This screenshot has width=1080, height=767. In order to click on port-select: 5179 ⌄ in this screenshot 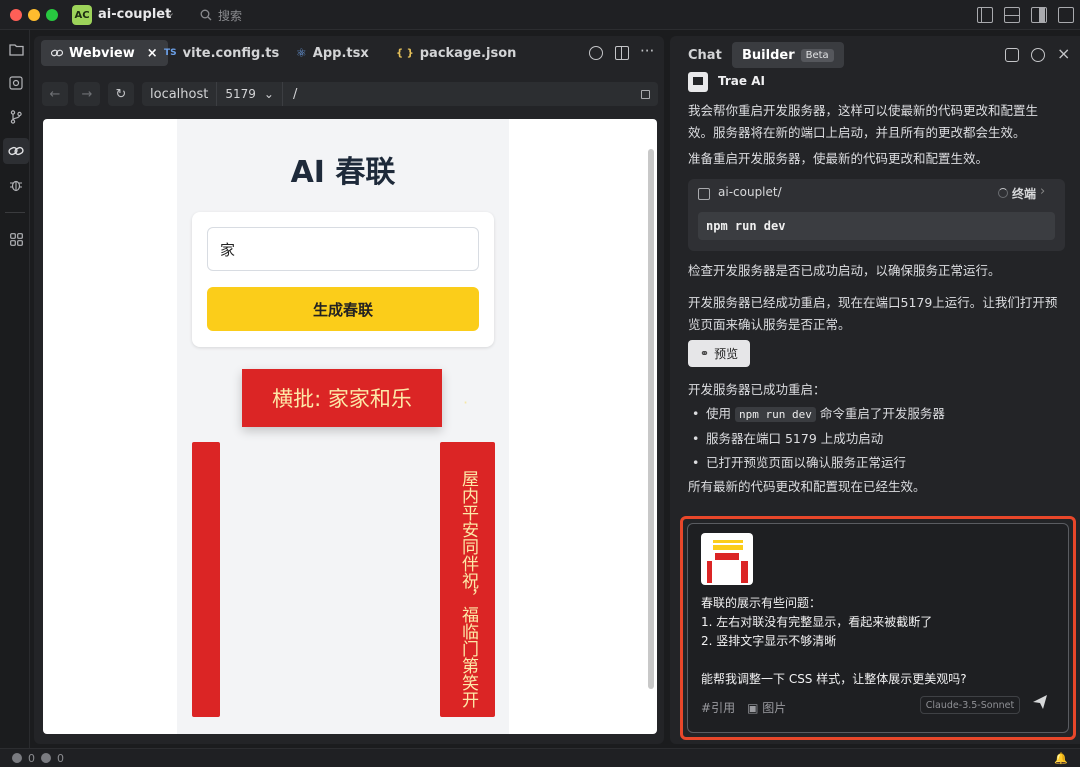, I will do `click(250, 94)`.